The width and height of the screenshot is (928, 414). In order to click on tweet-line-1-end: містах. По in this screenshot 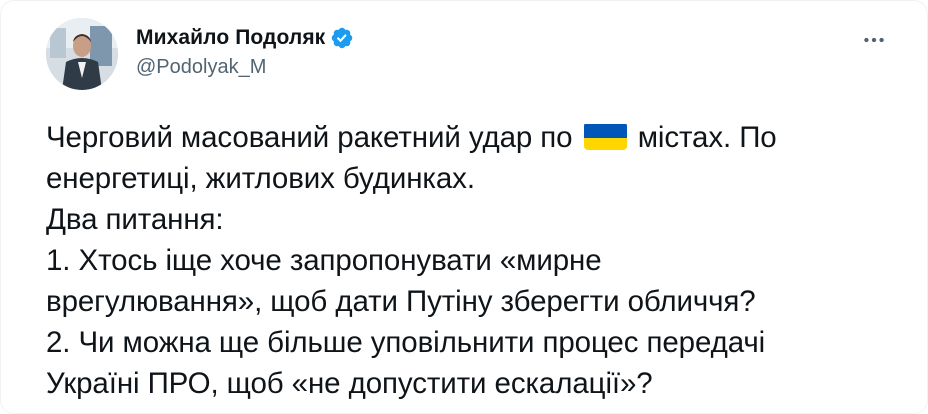, I will do `click(703, 137)`.